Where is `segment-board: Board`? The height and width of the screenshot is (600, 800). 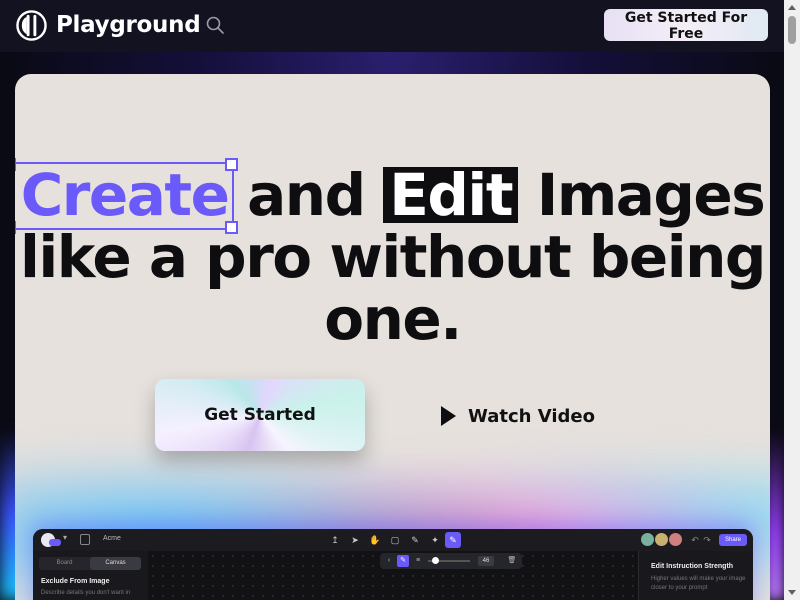 segment-board: Board is located at coordinates (64, 563).